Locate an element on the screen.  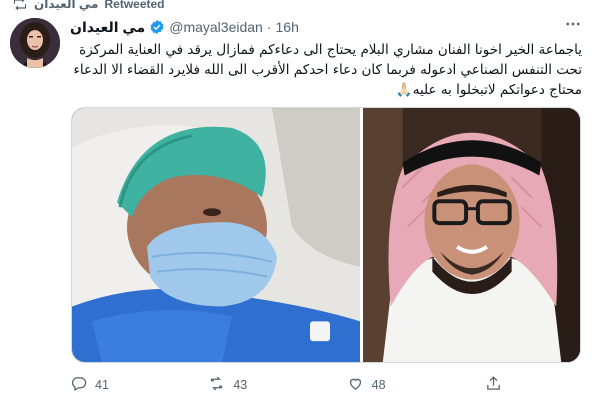
avatar is located at coordinates (35, 43).